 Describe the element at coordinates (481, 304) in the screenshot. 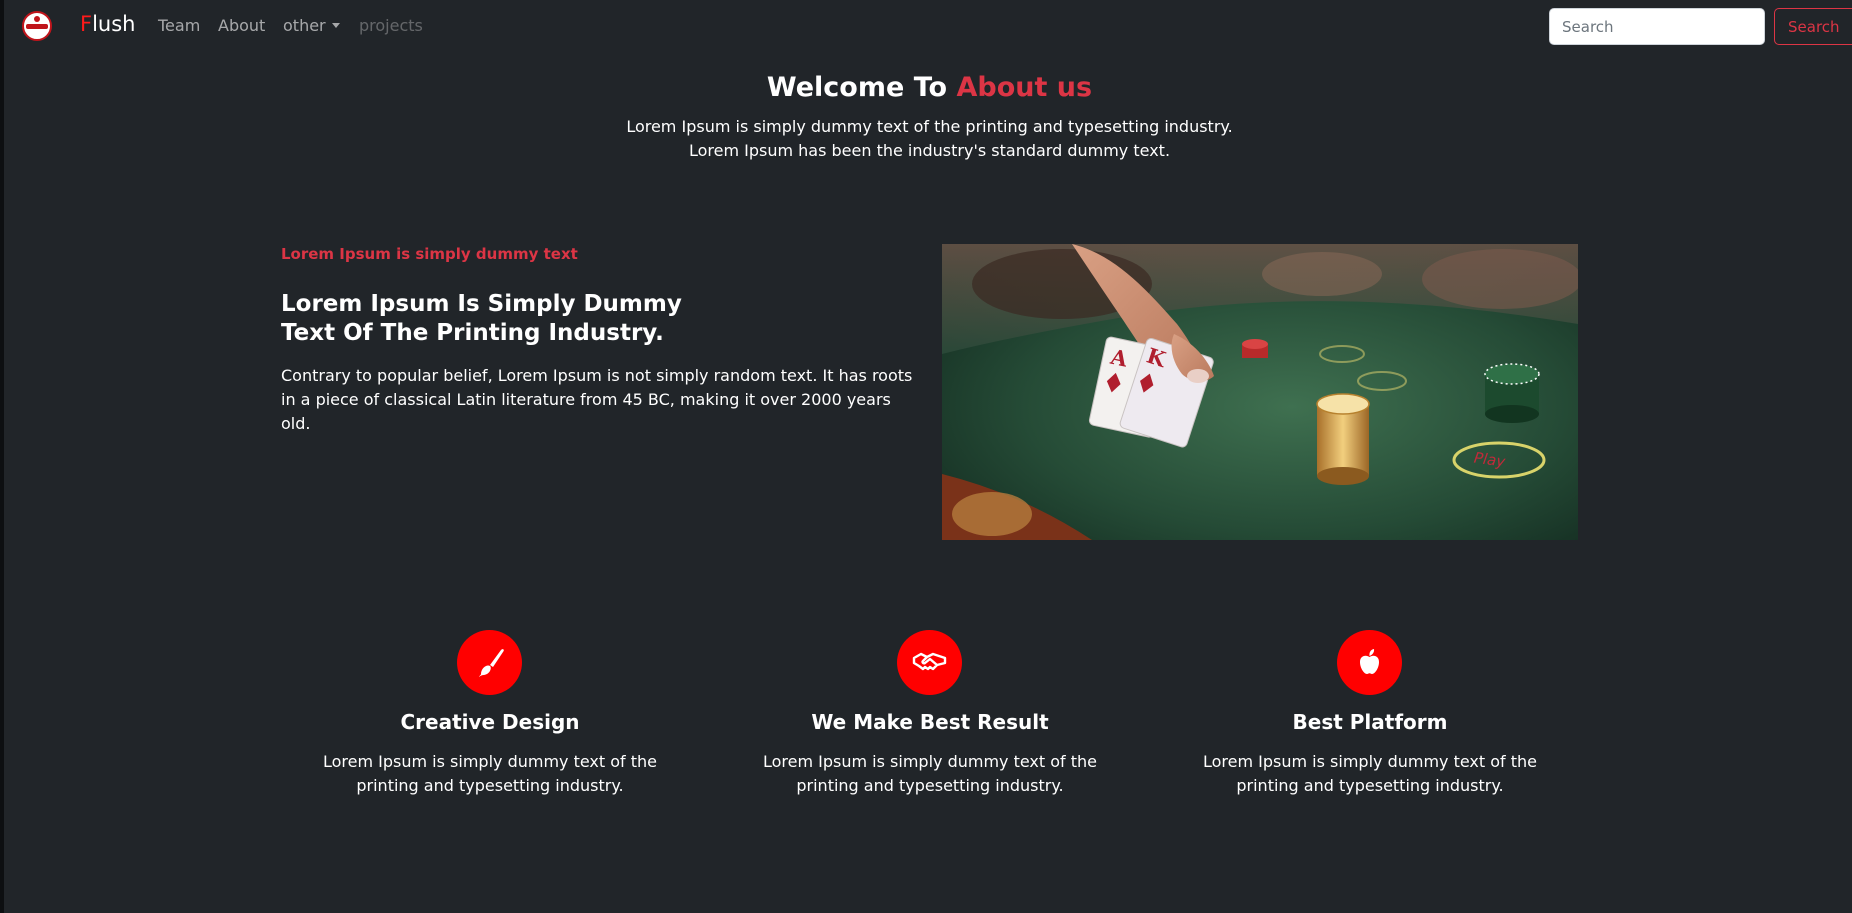

I see `heading-line-1: Lorem Ipsum Is Simply Dummy` at that location.